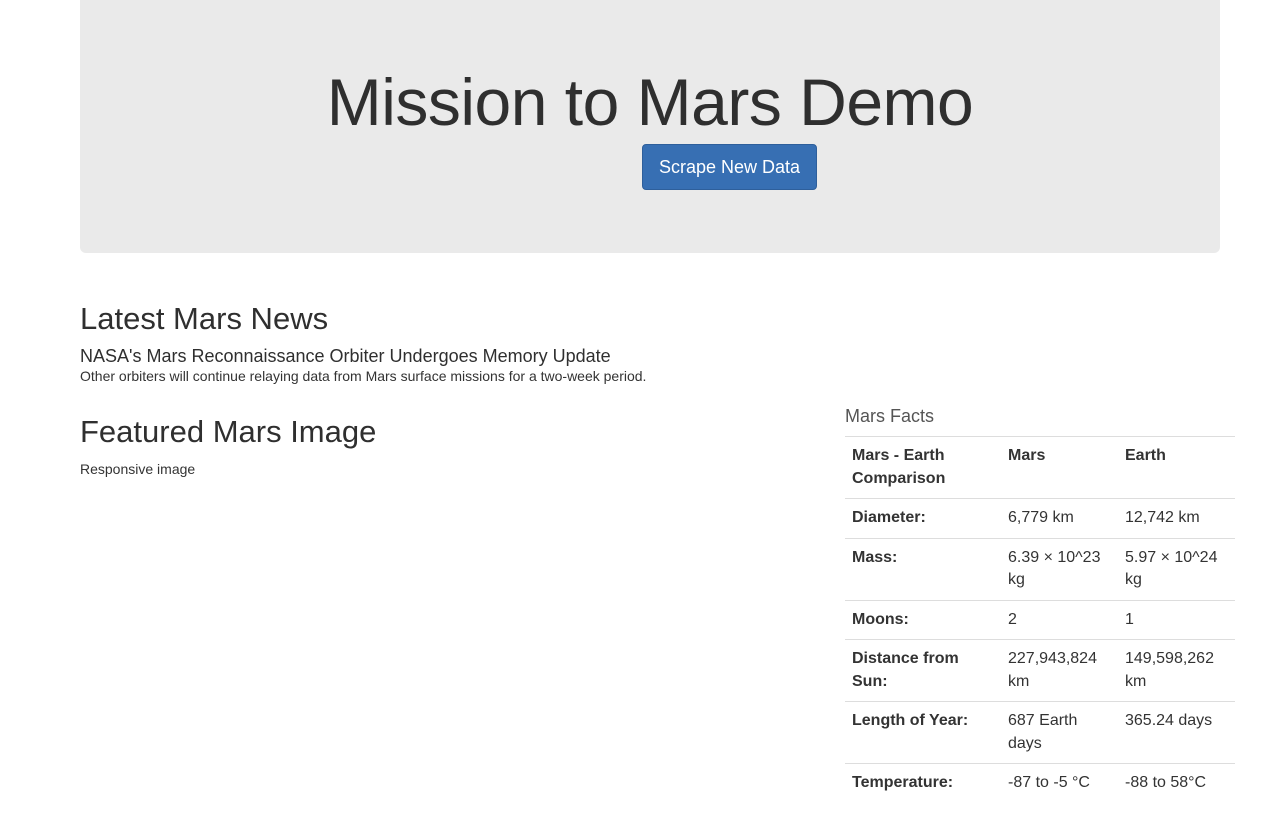  Describe the element at coordinates (923, 619) in the screenshot. I see `row-label: Moons:` at that location.